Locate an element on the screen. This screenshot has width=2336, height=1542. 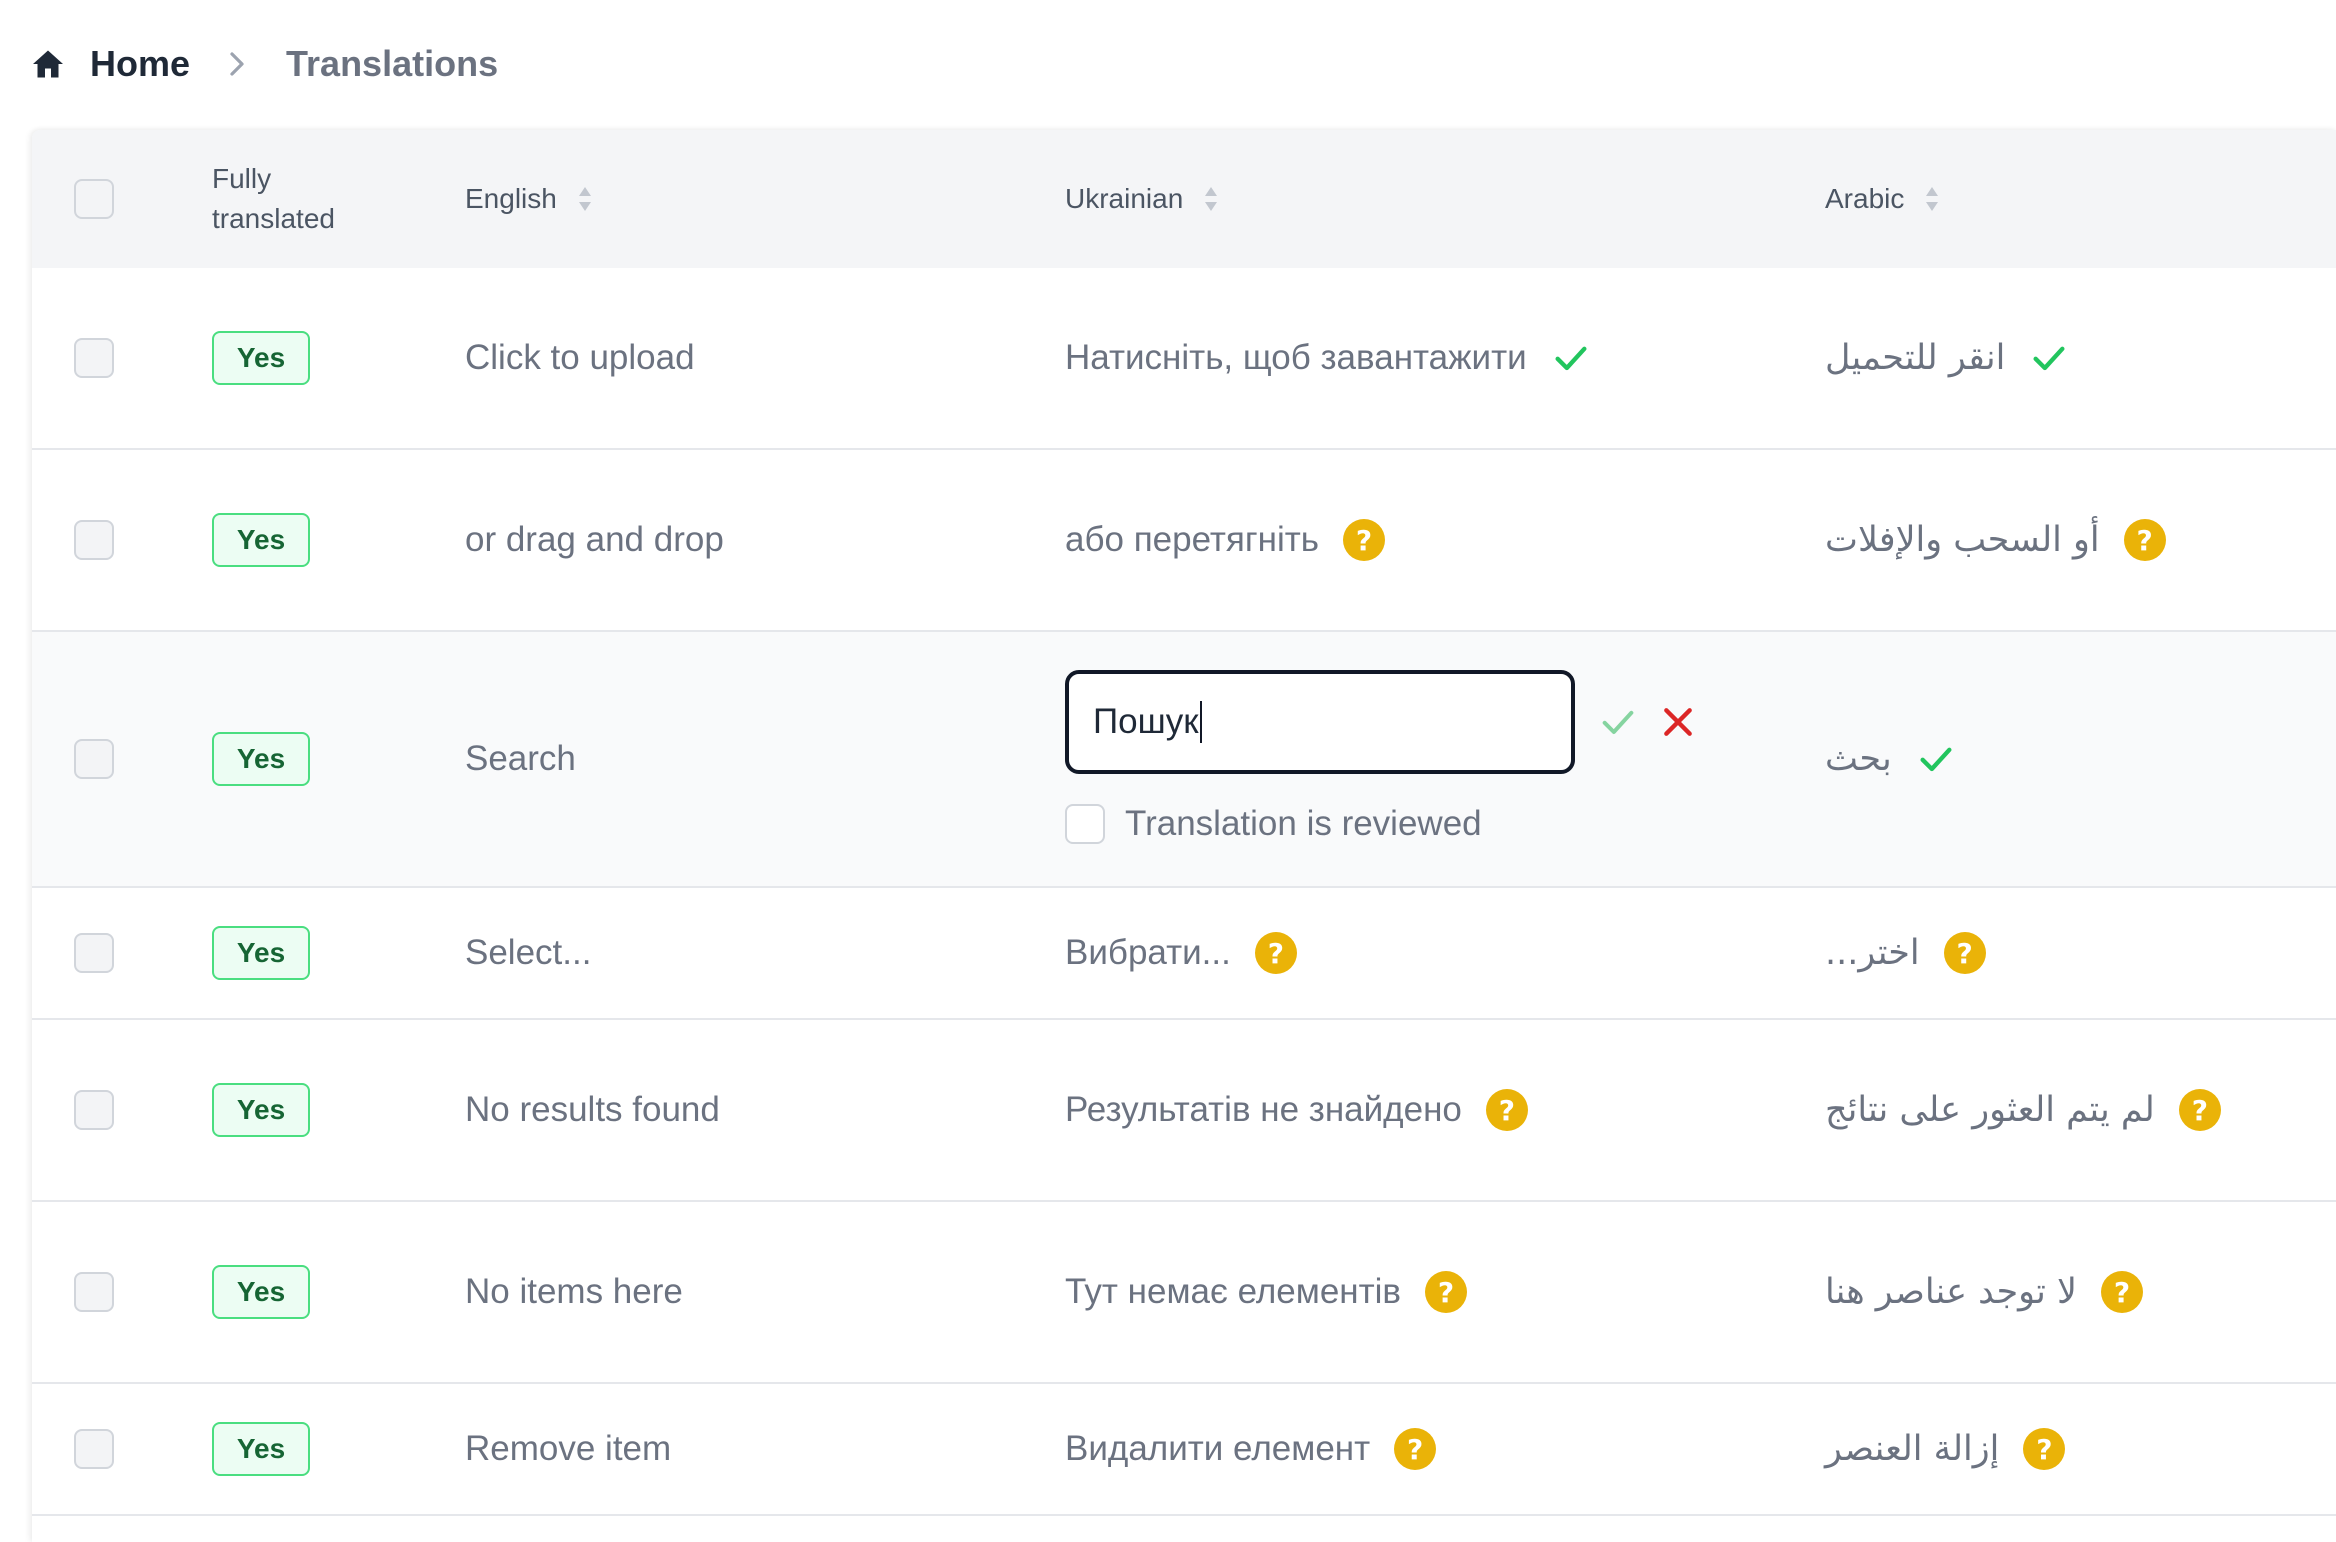
english-cell: No items here is located at coordinates (574, 1292).